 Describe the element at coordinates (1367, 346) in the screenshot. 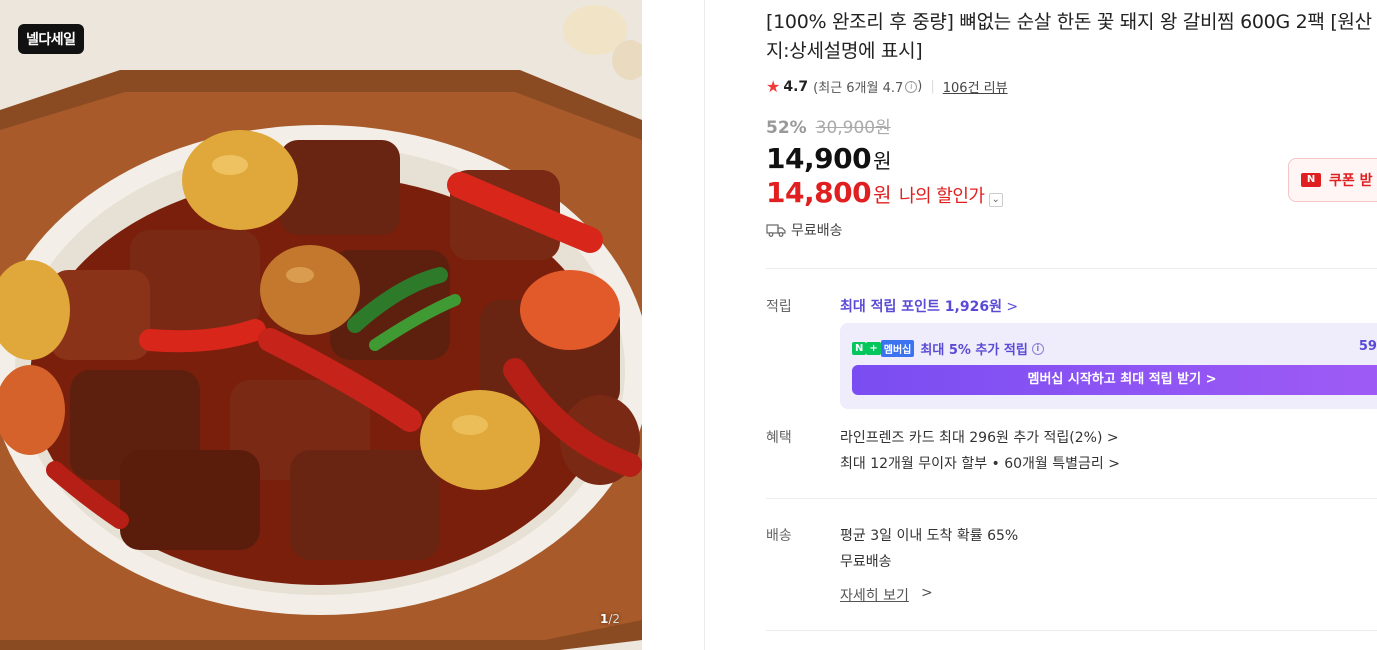

I see `membership-amount: 592` at that location.